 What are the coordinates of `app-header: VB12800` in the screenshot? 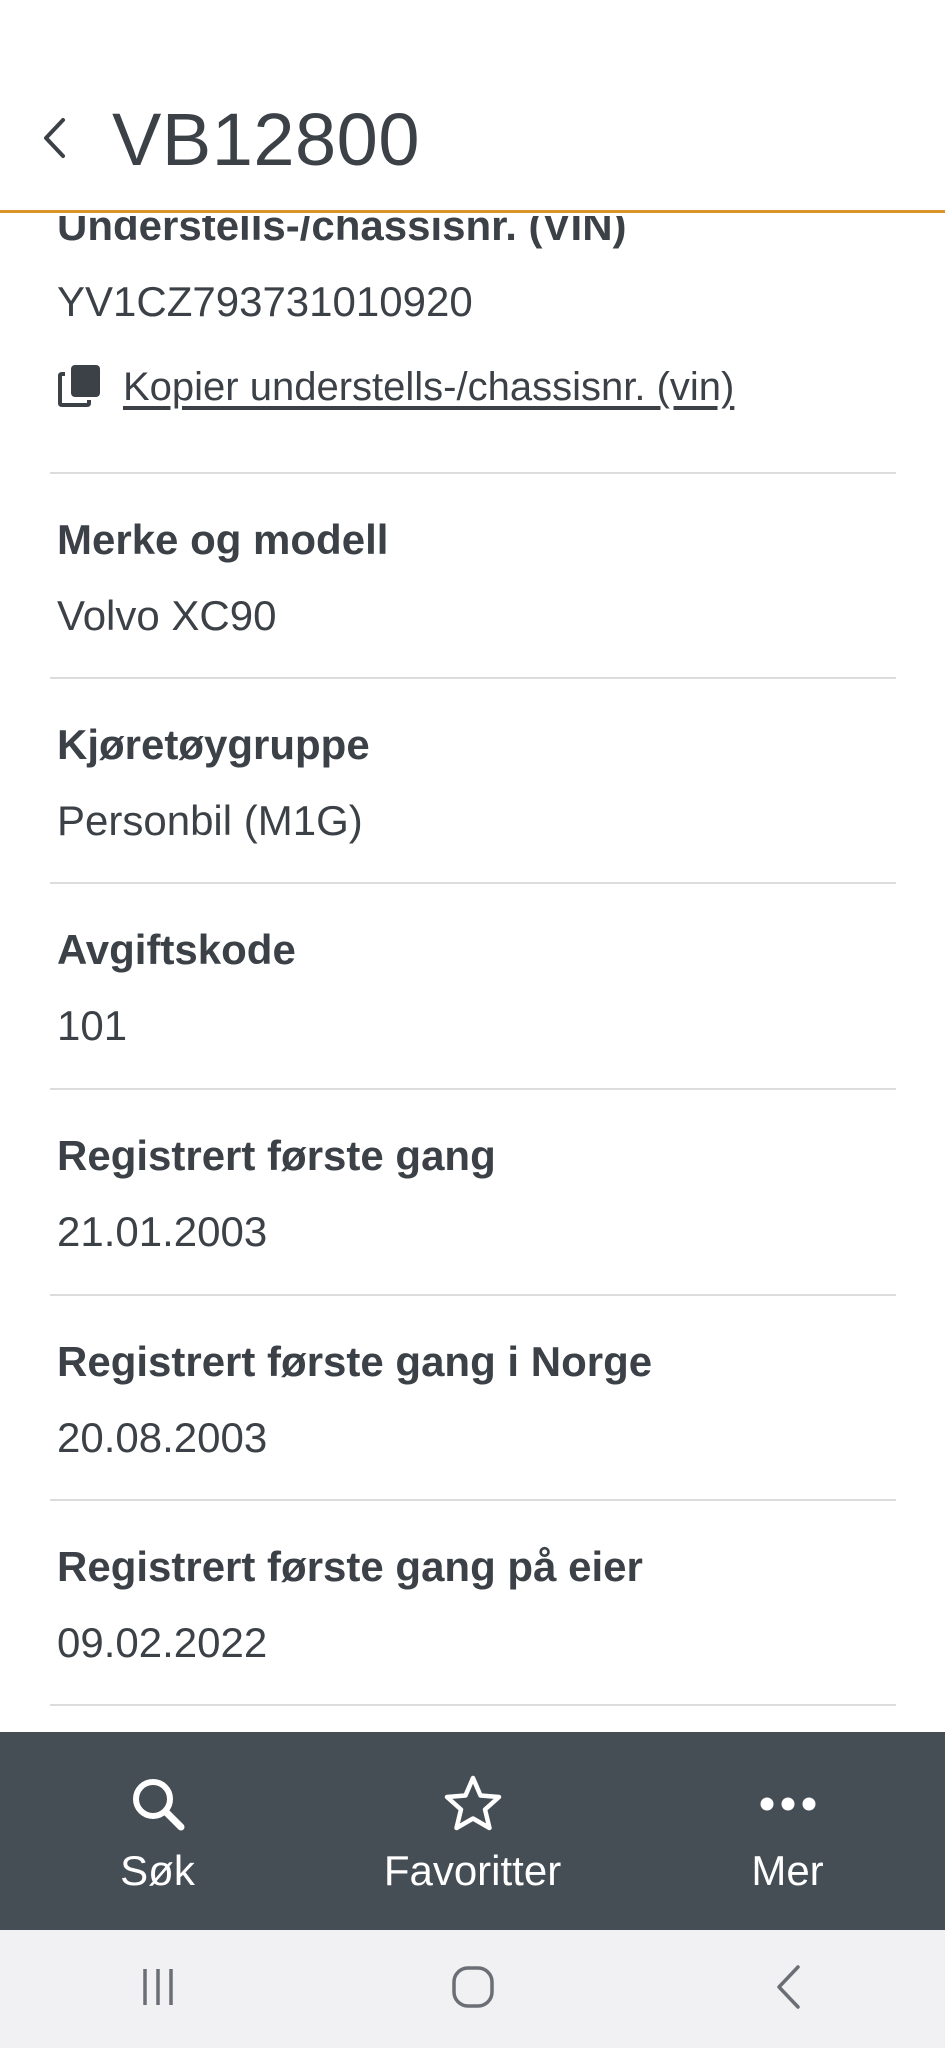 It's located at (472, 106).